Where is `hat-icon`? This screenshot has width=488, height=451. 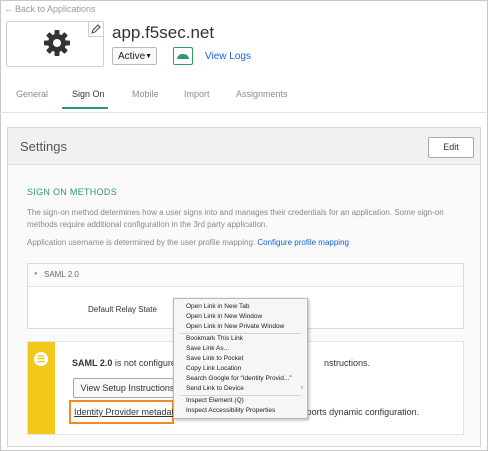
hat-icon is located at coordinates (183, 56).